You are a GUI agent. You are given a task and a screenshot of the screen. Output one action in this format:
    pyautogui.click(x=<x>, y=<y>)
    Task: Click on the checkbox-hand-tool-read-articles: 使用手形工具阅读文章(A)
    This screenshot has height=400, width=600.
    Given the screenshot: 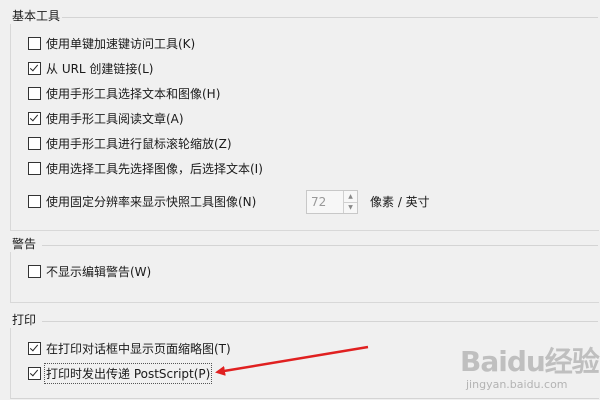 What is the action you would take?
    pyautogui.click(x=106, y=118)
    